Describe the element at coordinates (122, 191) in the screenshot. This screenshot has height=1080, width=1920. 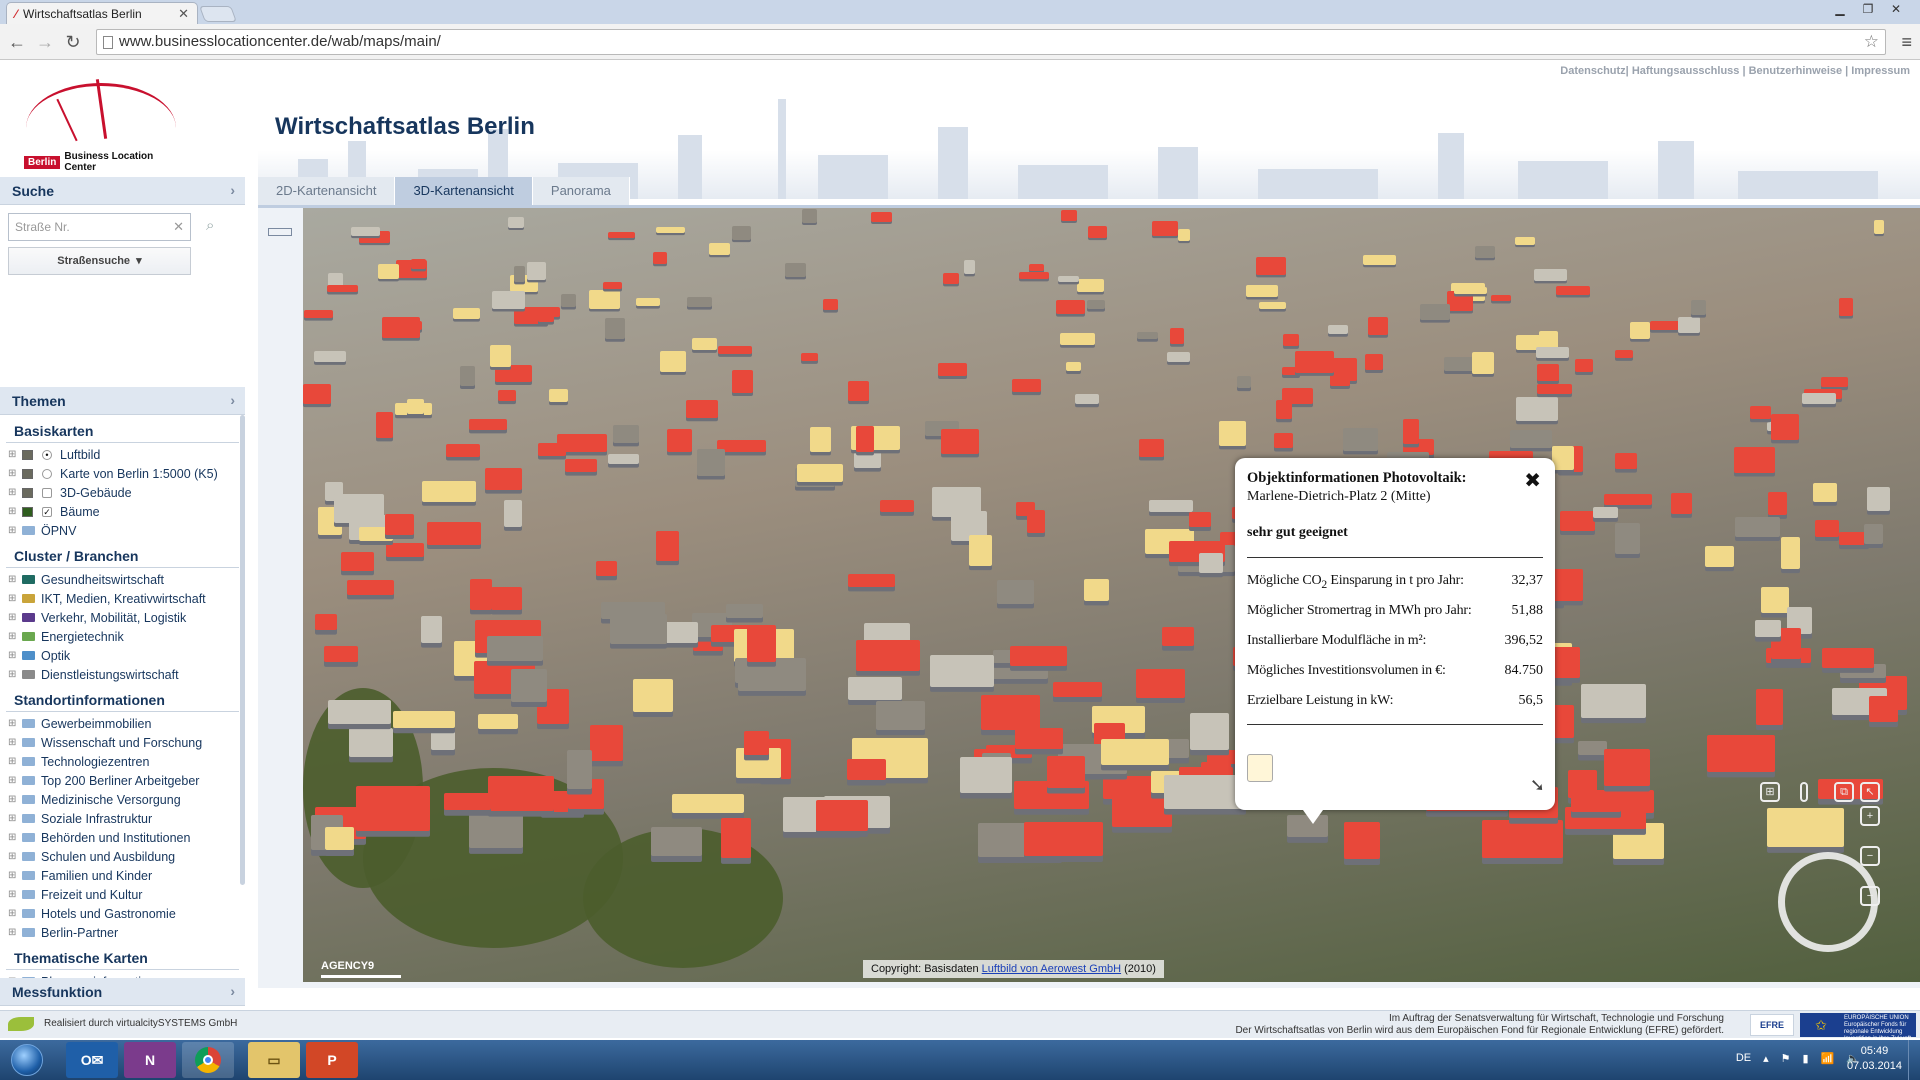
I see `search-panel-header: Suche ›` at that location.